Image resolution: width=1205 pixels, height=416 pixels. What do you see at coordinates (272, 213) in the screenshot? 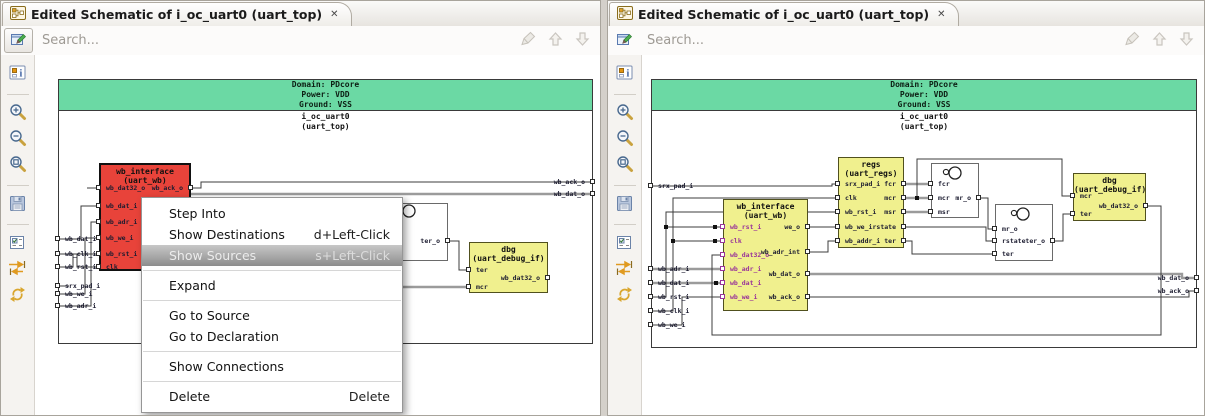
I see `menu-item-step-into: Step Into` at bounding box center [272, 213].